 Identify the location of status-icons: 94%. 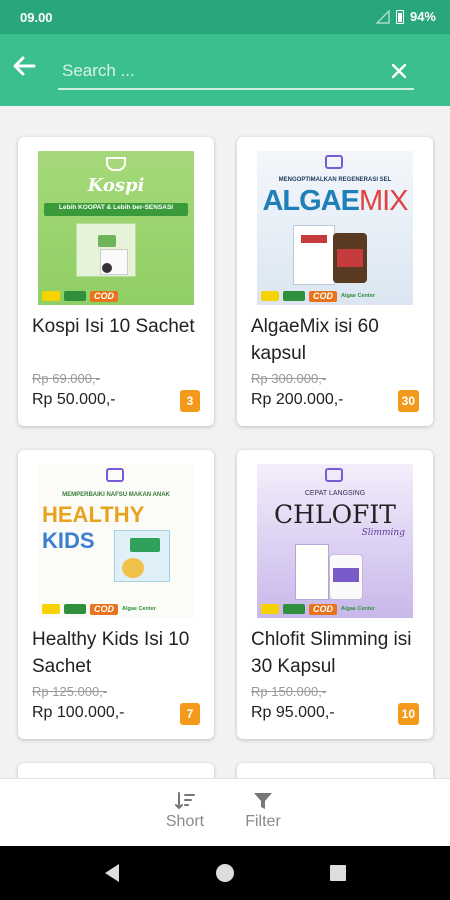
(405, 16).